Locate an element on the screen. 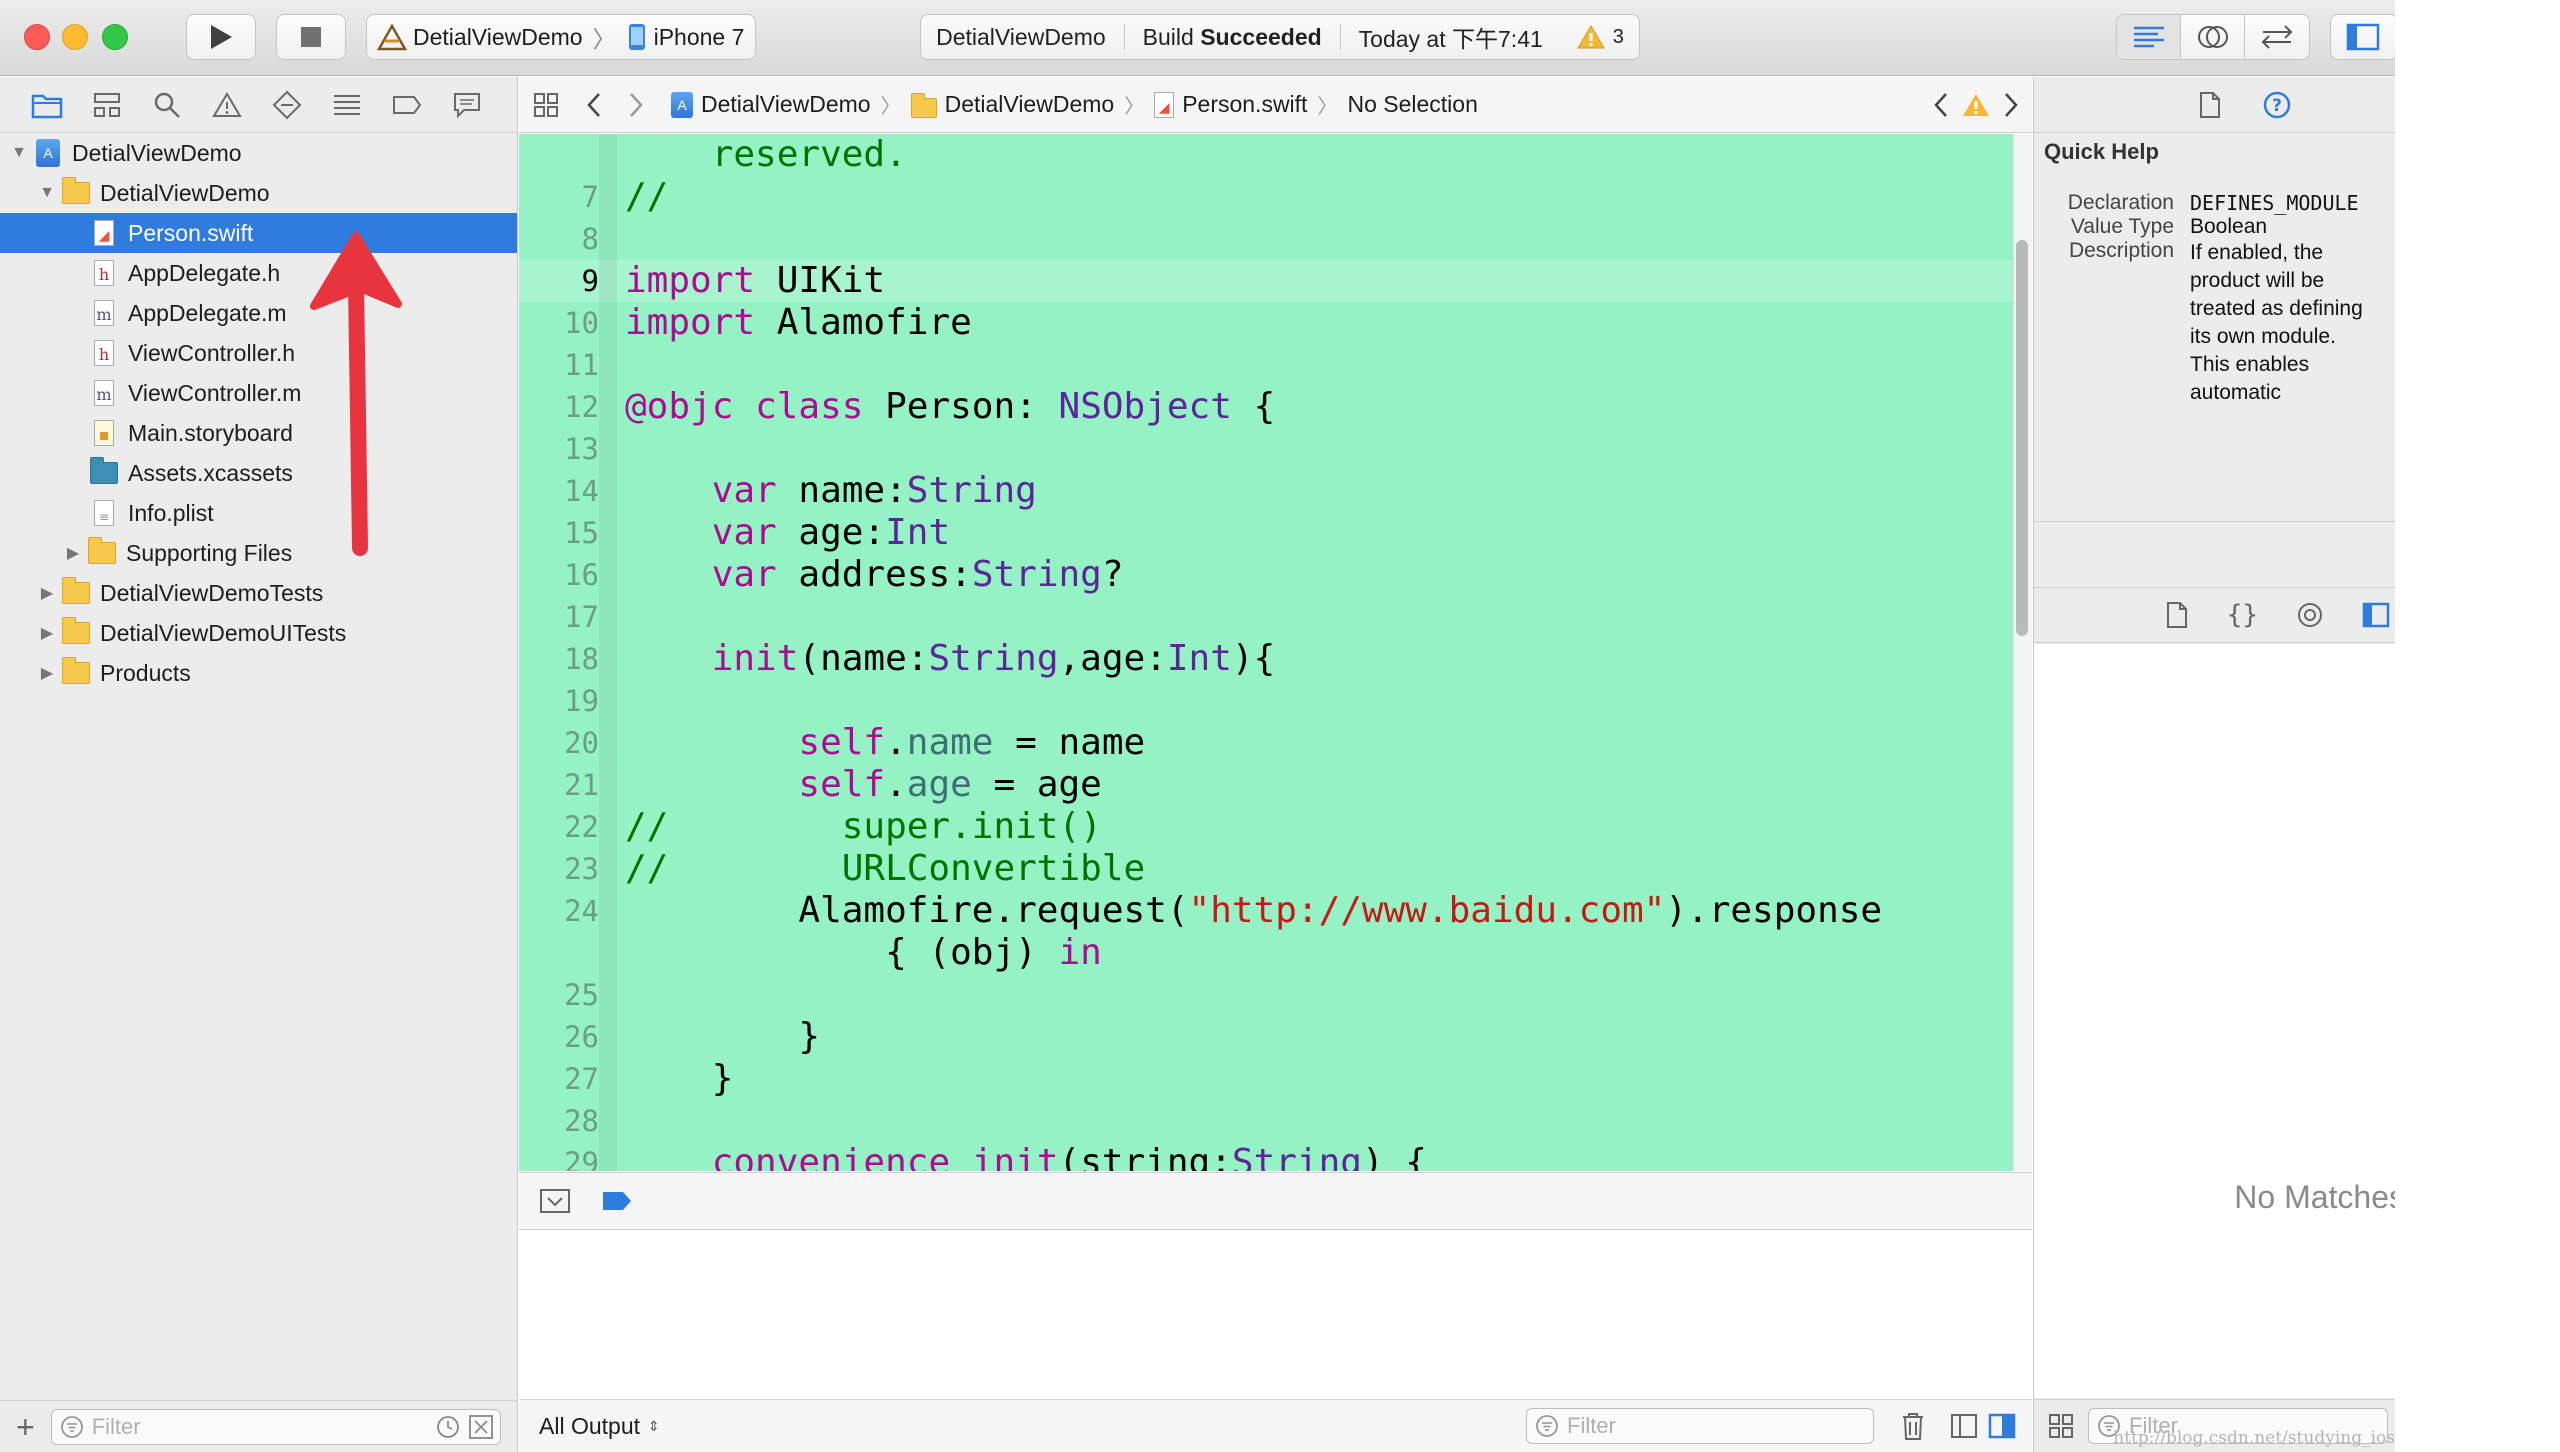 Image resolution: width=2560 pixels, height=1452 pixels. help-icon: ? is located at coordinates (2276, 104).